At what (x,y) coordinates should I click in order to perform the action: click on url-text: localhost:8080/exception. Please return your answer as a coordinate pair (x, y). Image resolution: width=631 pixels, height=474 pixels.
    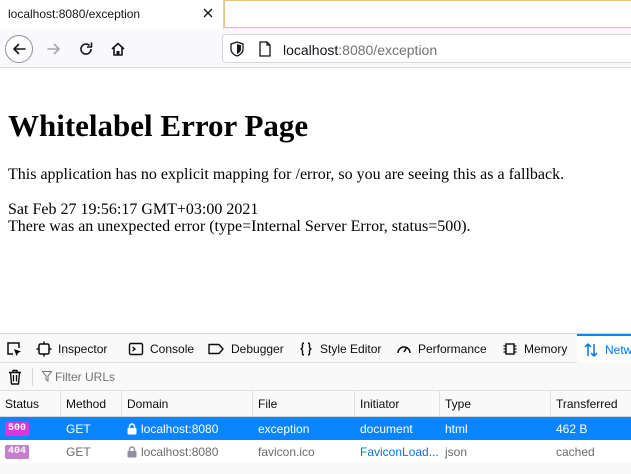
    Looking at the image, I should click on (360, 50).